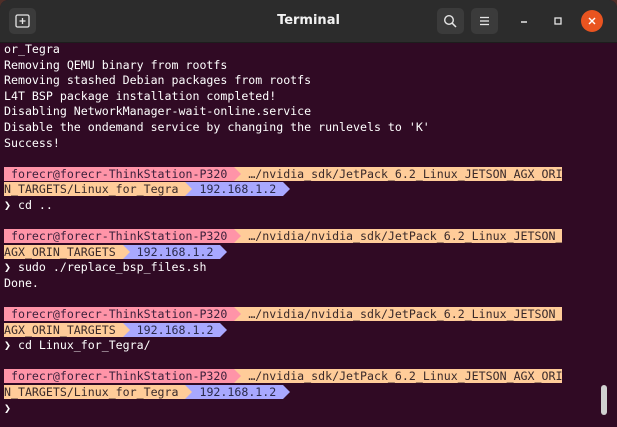 Image resolution: width=617 pixels, height=427 pixels. I want to click on minimize-icon, so click(524, 22).